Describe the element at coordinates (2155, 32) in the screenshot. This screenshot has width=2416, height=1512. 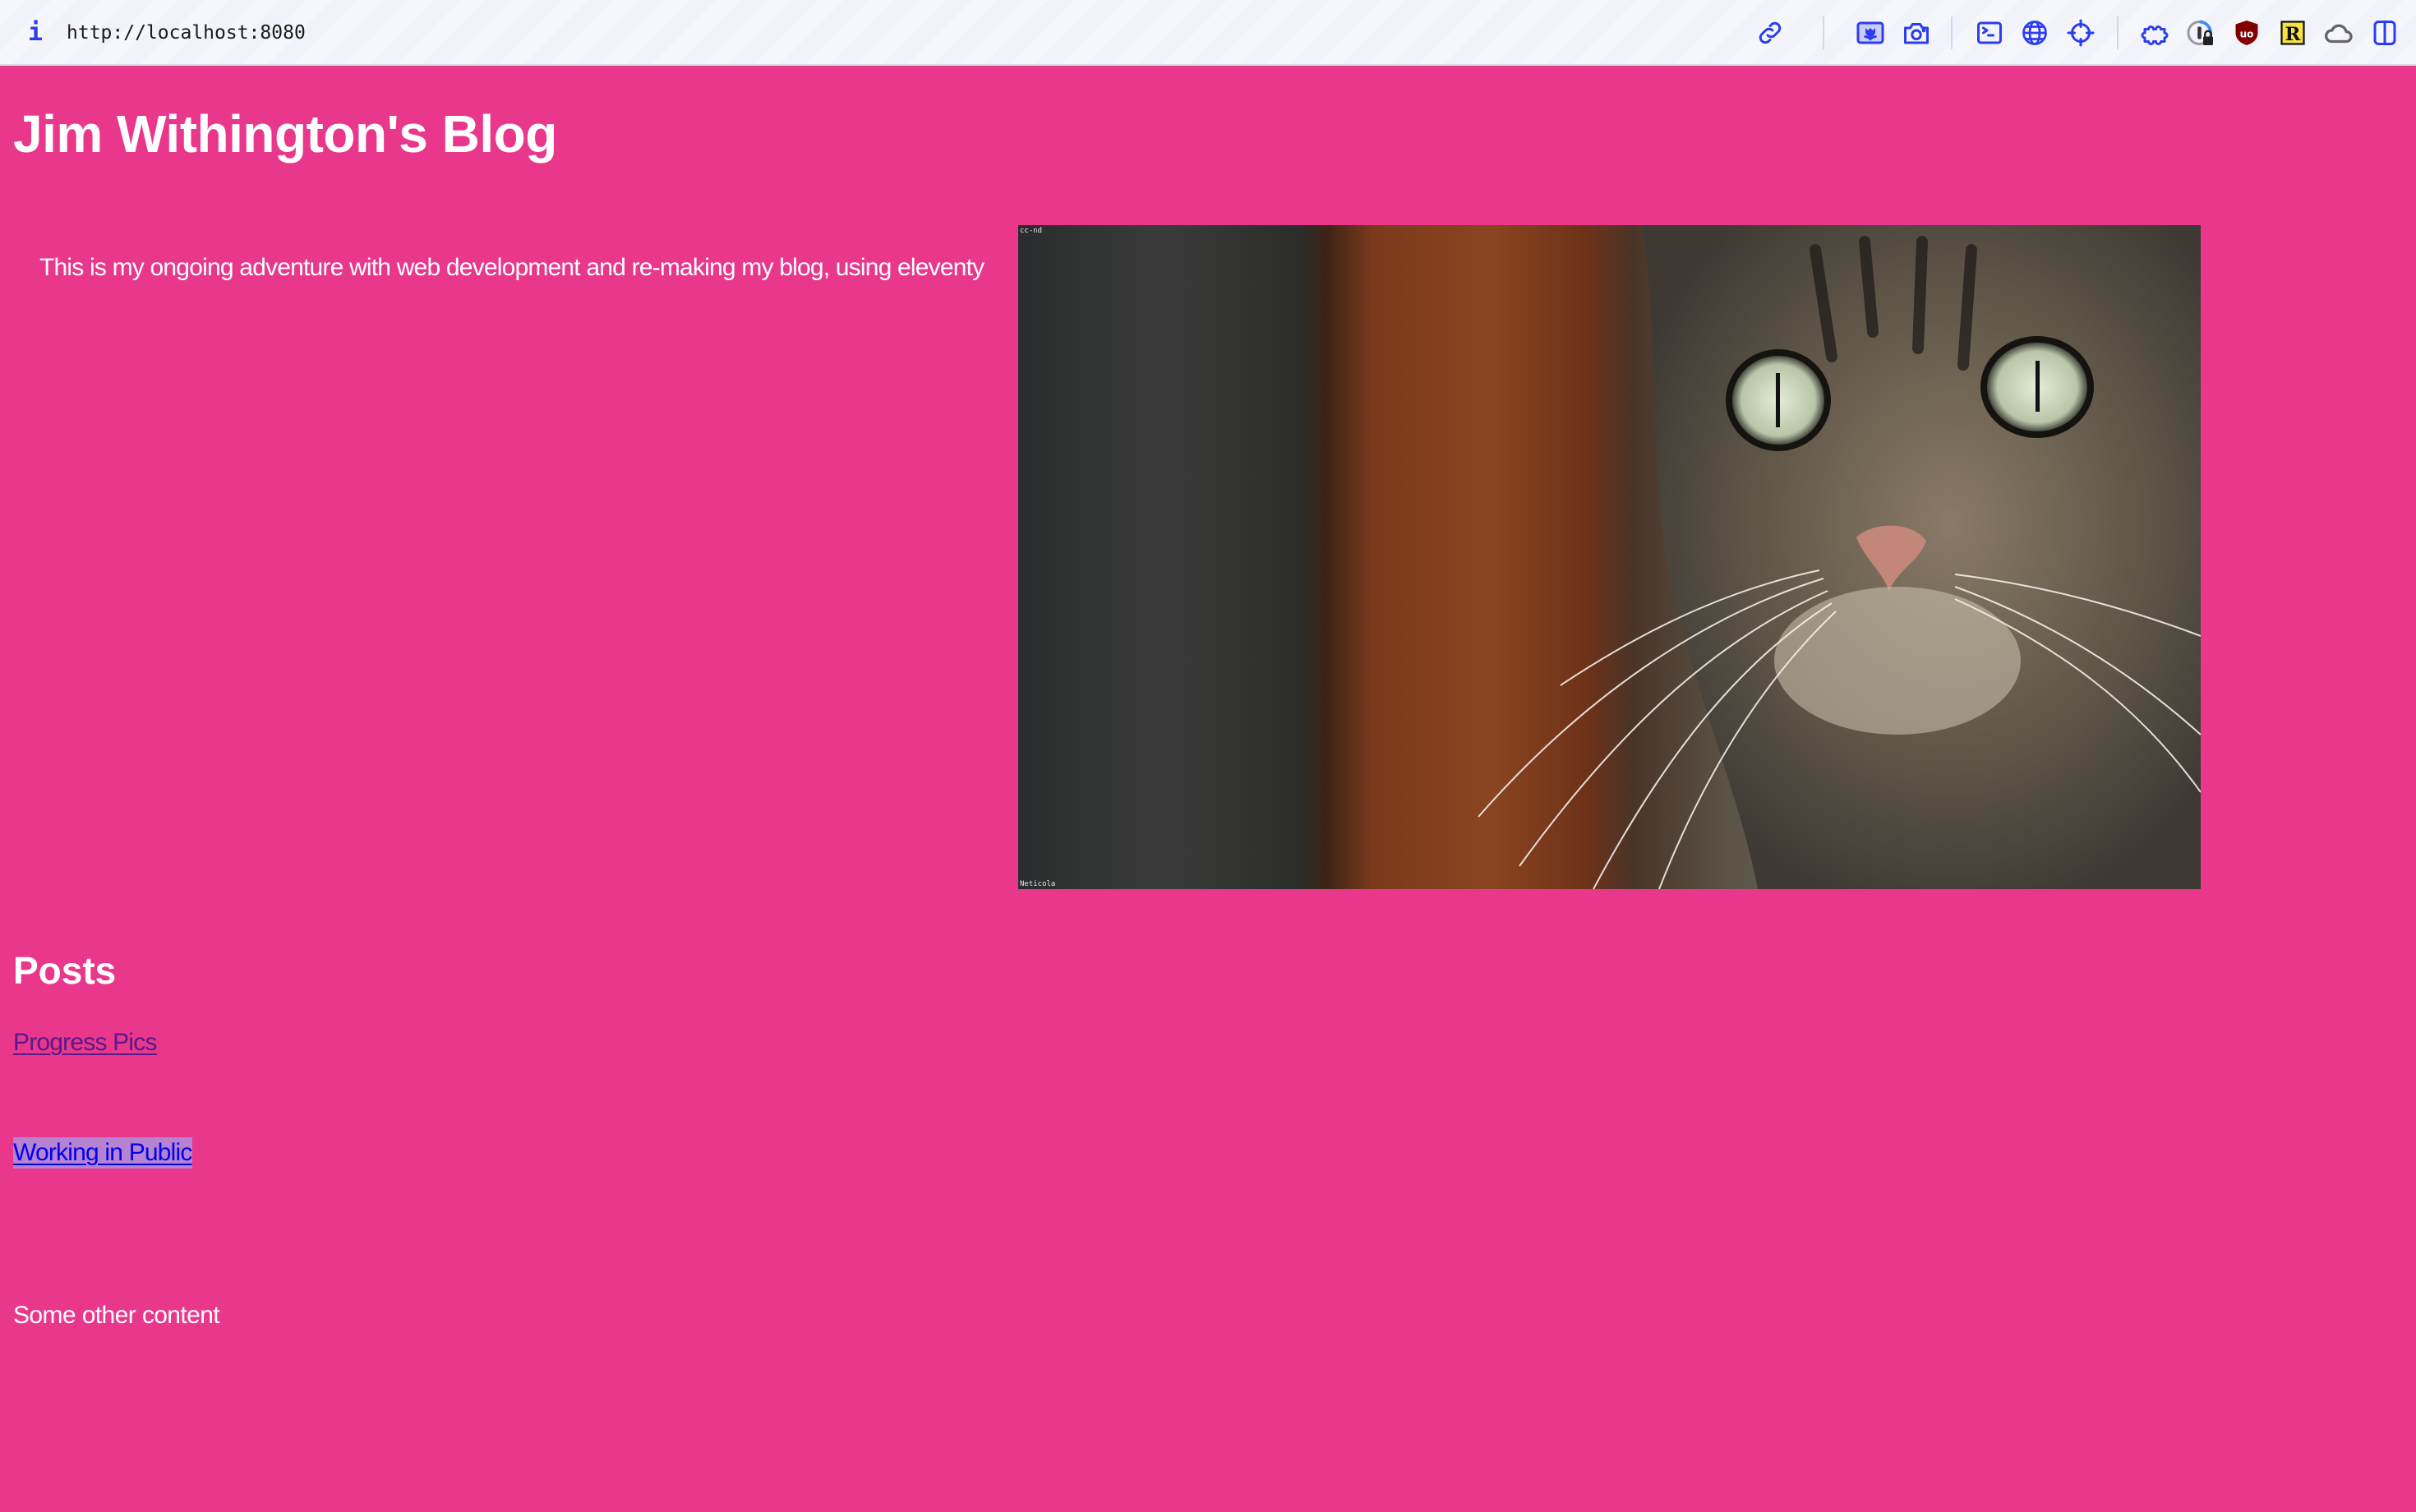
I see `extensions-puzzle-icon` at that location.